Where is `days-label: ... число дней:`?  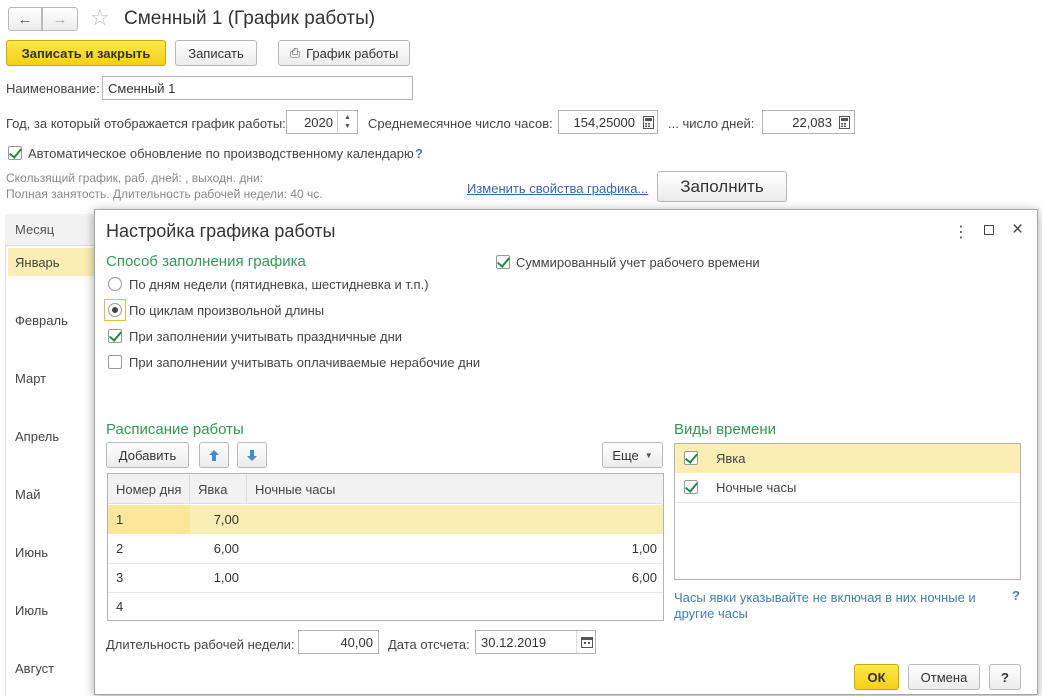
days-label: ... число дней: is located at coordinates (711, 123).